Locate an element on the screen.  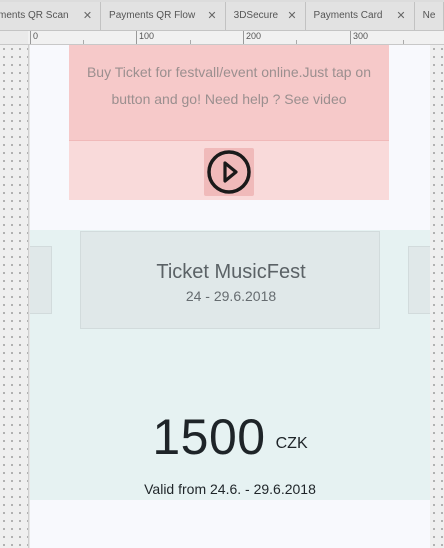
tab-next: Ne is located at coordinates (429, 16).